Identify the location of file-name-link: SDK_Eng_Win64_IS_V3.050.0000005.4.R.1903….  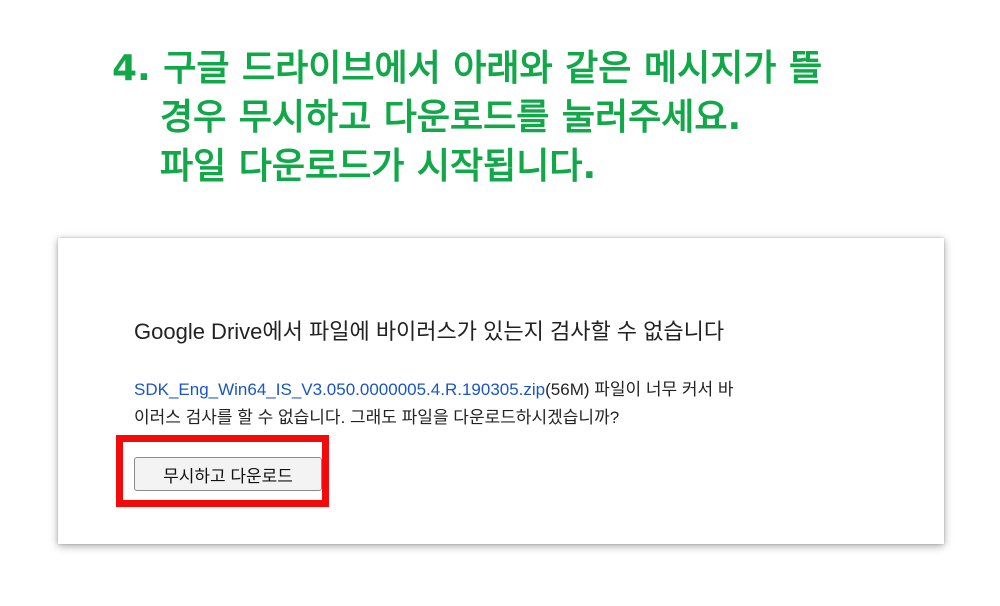
(339, 389).